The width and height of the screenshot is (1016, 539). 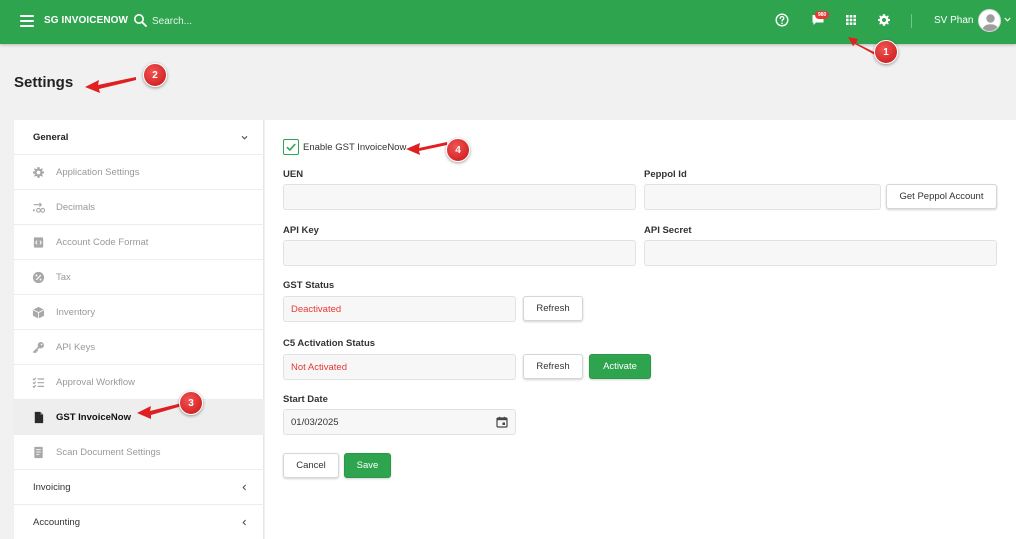 What do you see at coordinates (232, 21) in the screenshot?
I see `search-input` at bounding box center [232, 21].